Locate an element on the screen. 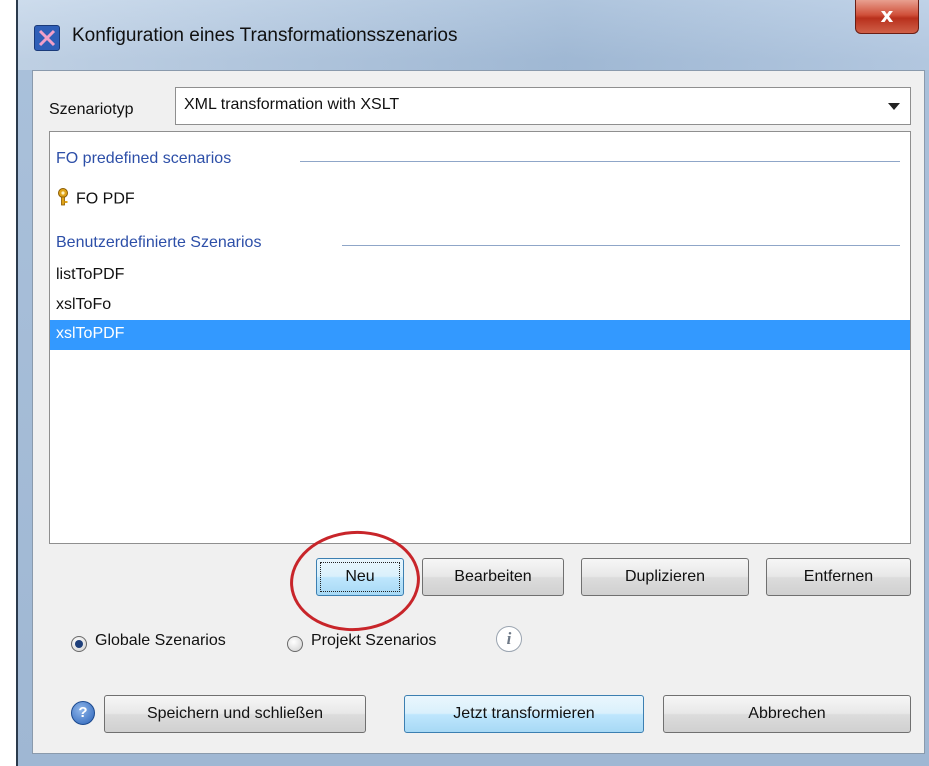  remove-button-label: Entfernen is located at coordinates (838, 576).